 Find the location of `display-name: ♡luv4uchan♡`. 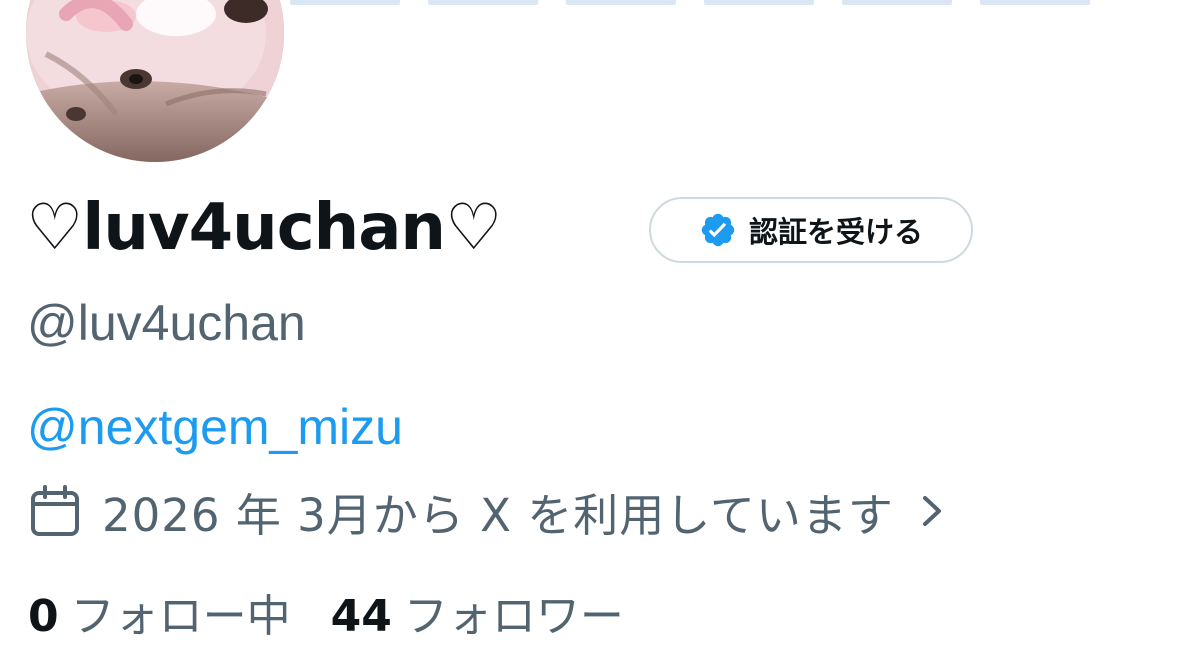

display-name: ♡luv4uchan♡ is located at coordinates (264, 228).